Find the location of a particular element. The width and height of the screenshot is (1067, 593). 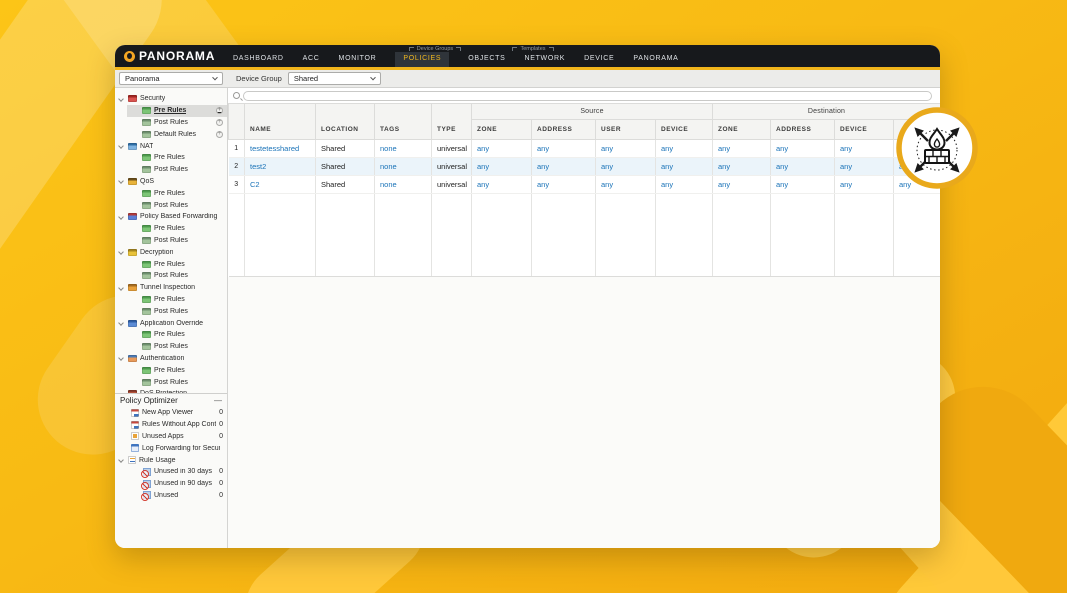

rule-name-link: test2 is located at coordinates (258, 166).